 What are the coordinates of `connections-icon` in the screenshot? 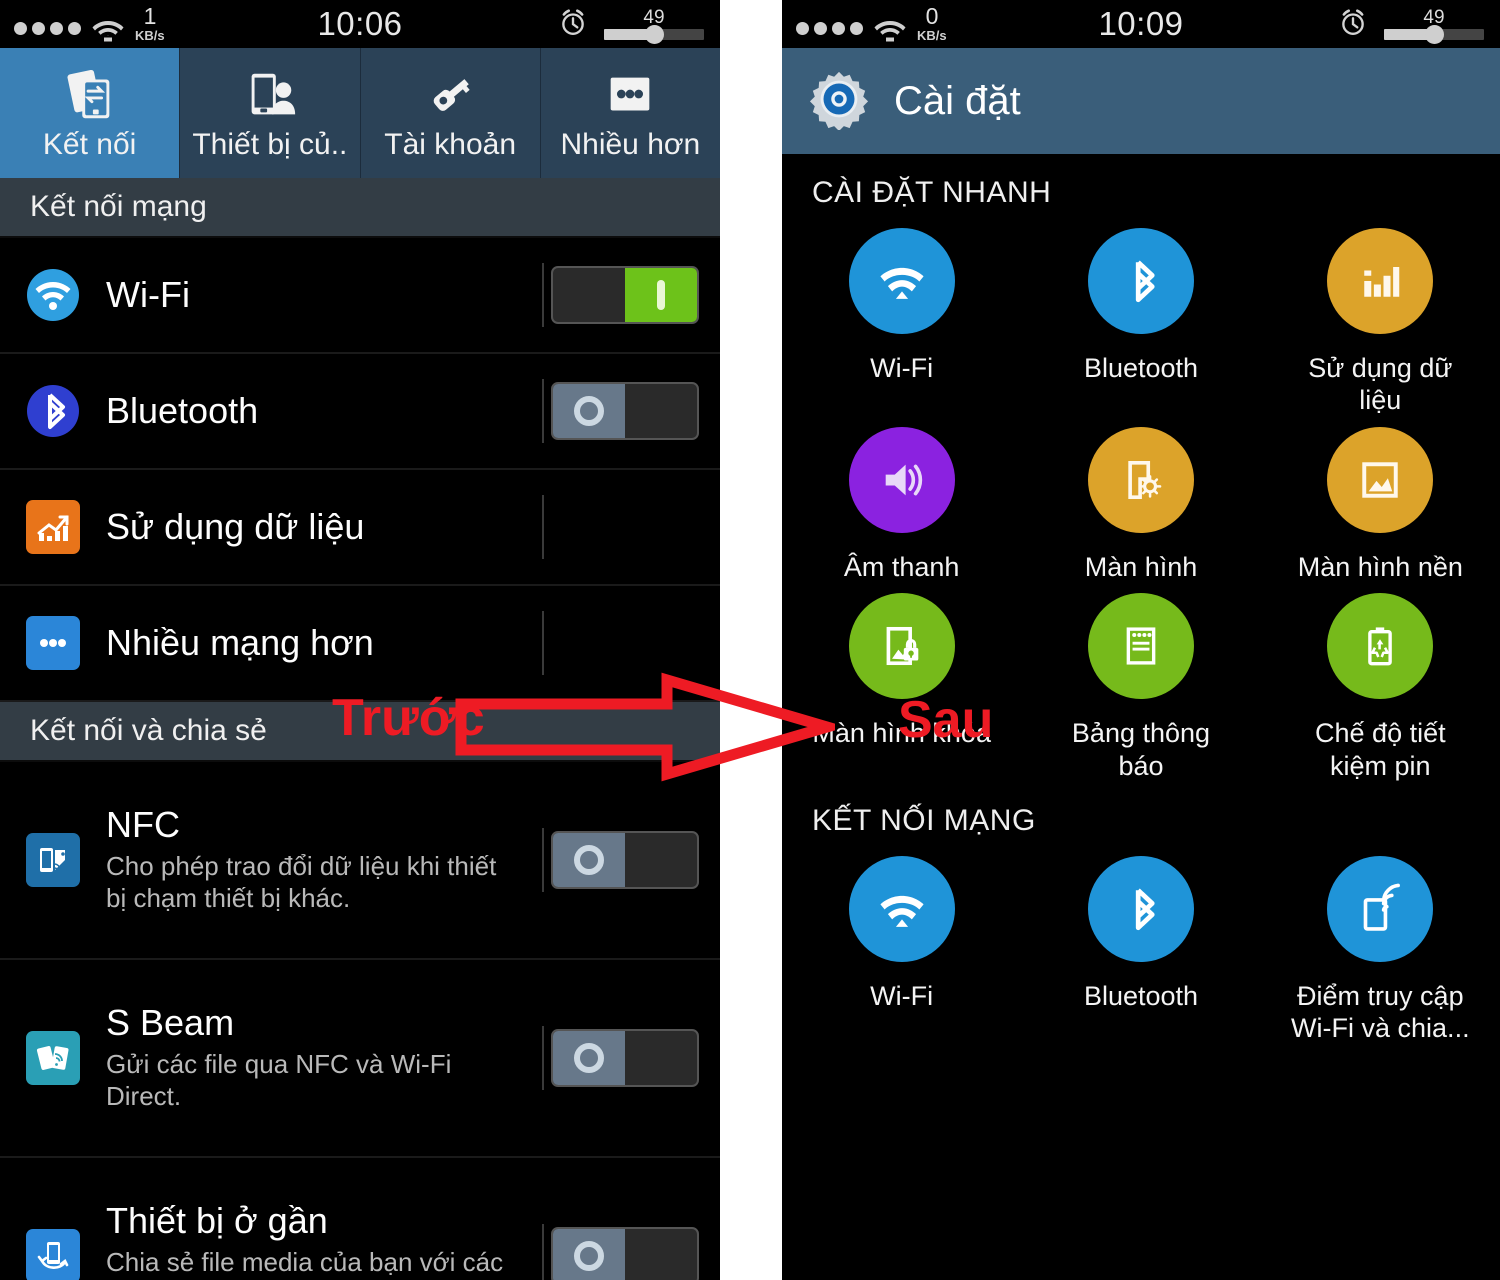 It's located at (90, 95).